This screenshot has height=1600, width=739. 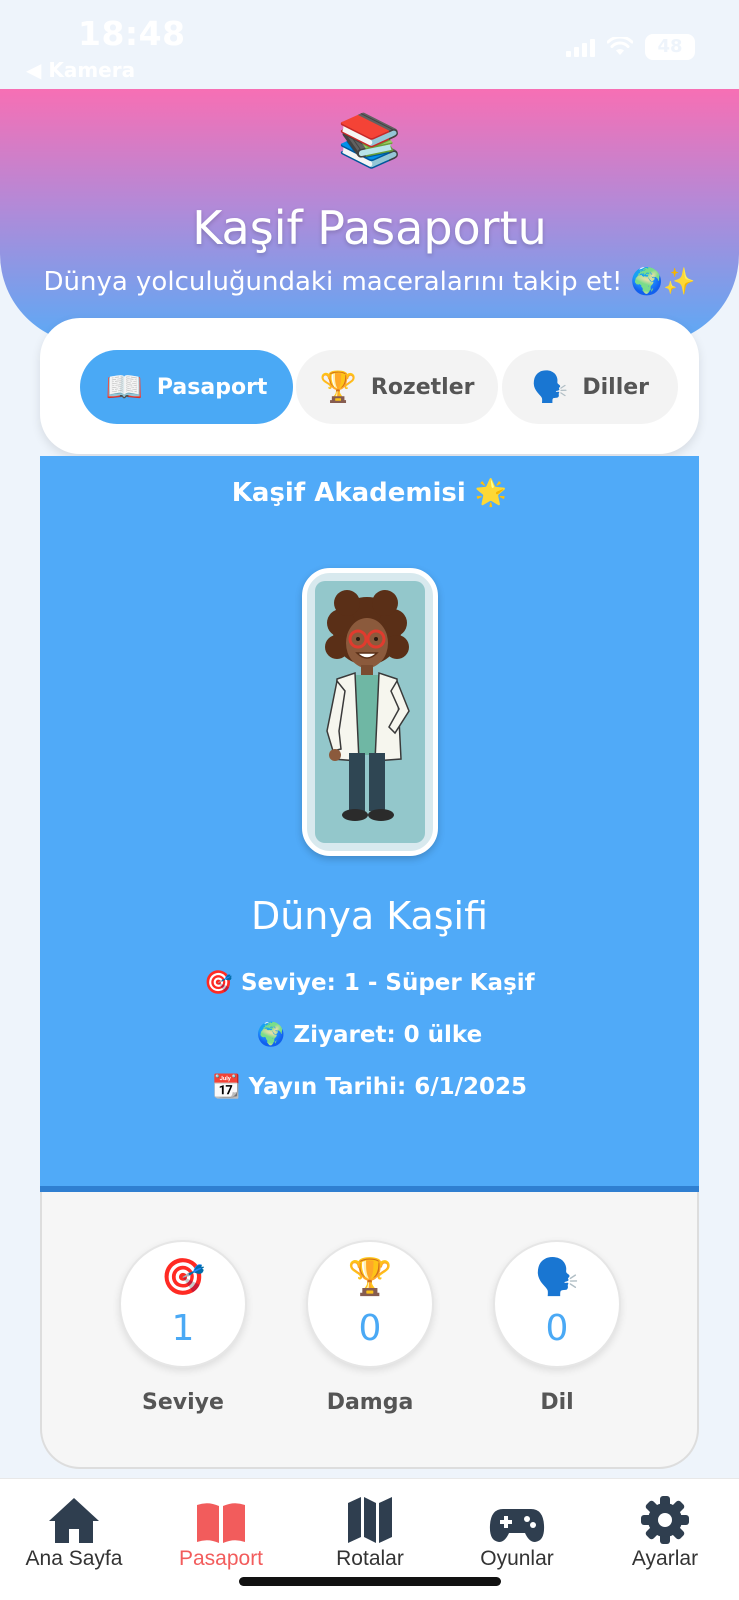 I want to click on nav-passport-label: Pasaport, so click(x=221, y=1558).